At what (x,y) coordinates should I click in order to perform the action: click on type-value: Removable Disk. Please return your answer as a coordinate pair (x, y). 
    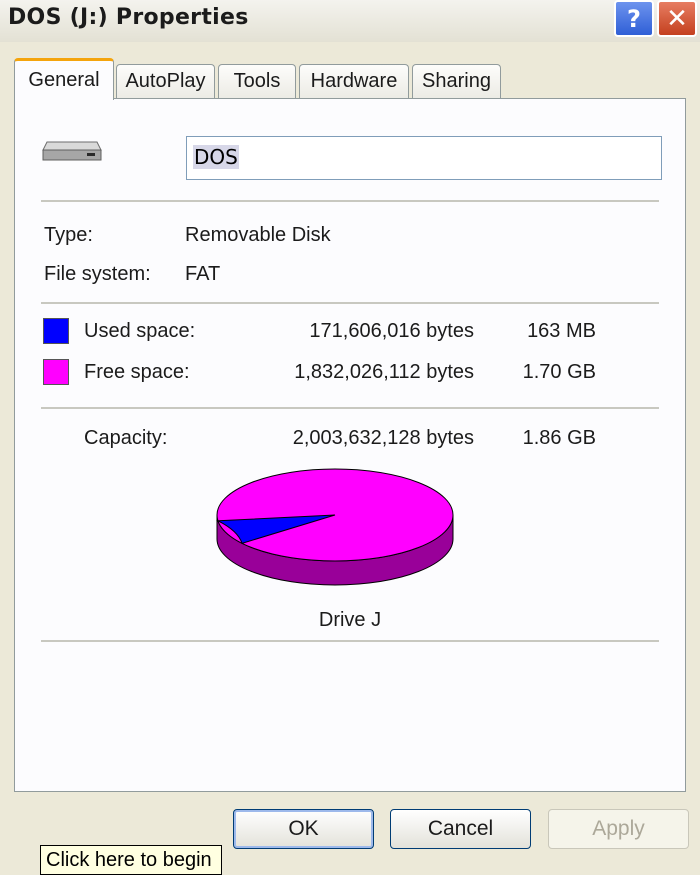
    Looking at the image, I should click on (258, 235).